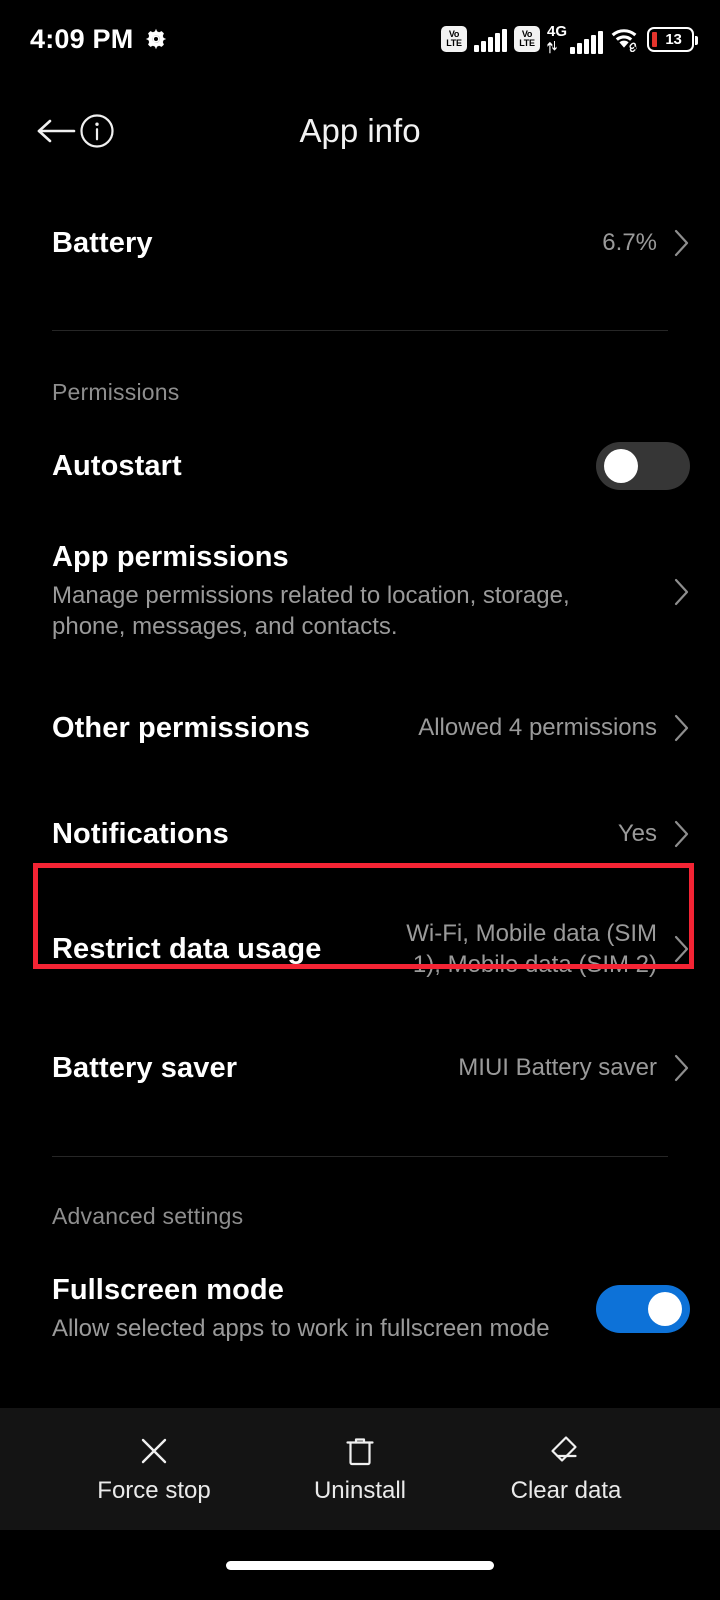 This screenshot has width=720, height=1600. What do you see at coordinates (154, 1451) in the screenshot?
I see `close-x-icon` at bounding box center [154, 1451].